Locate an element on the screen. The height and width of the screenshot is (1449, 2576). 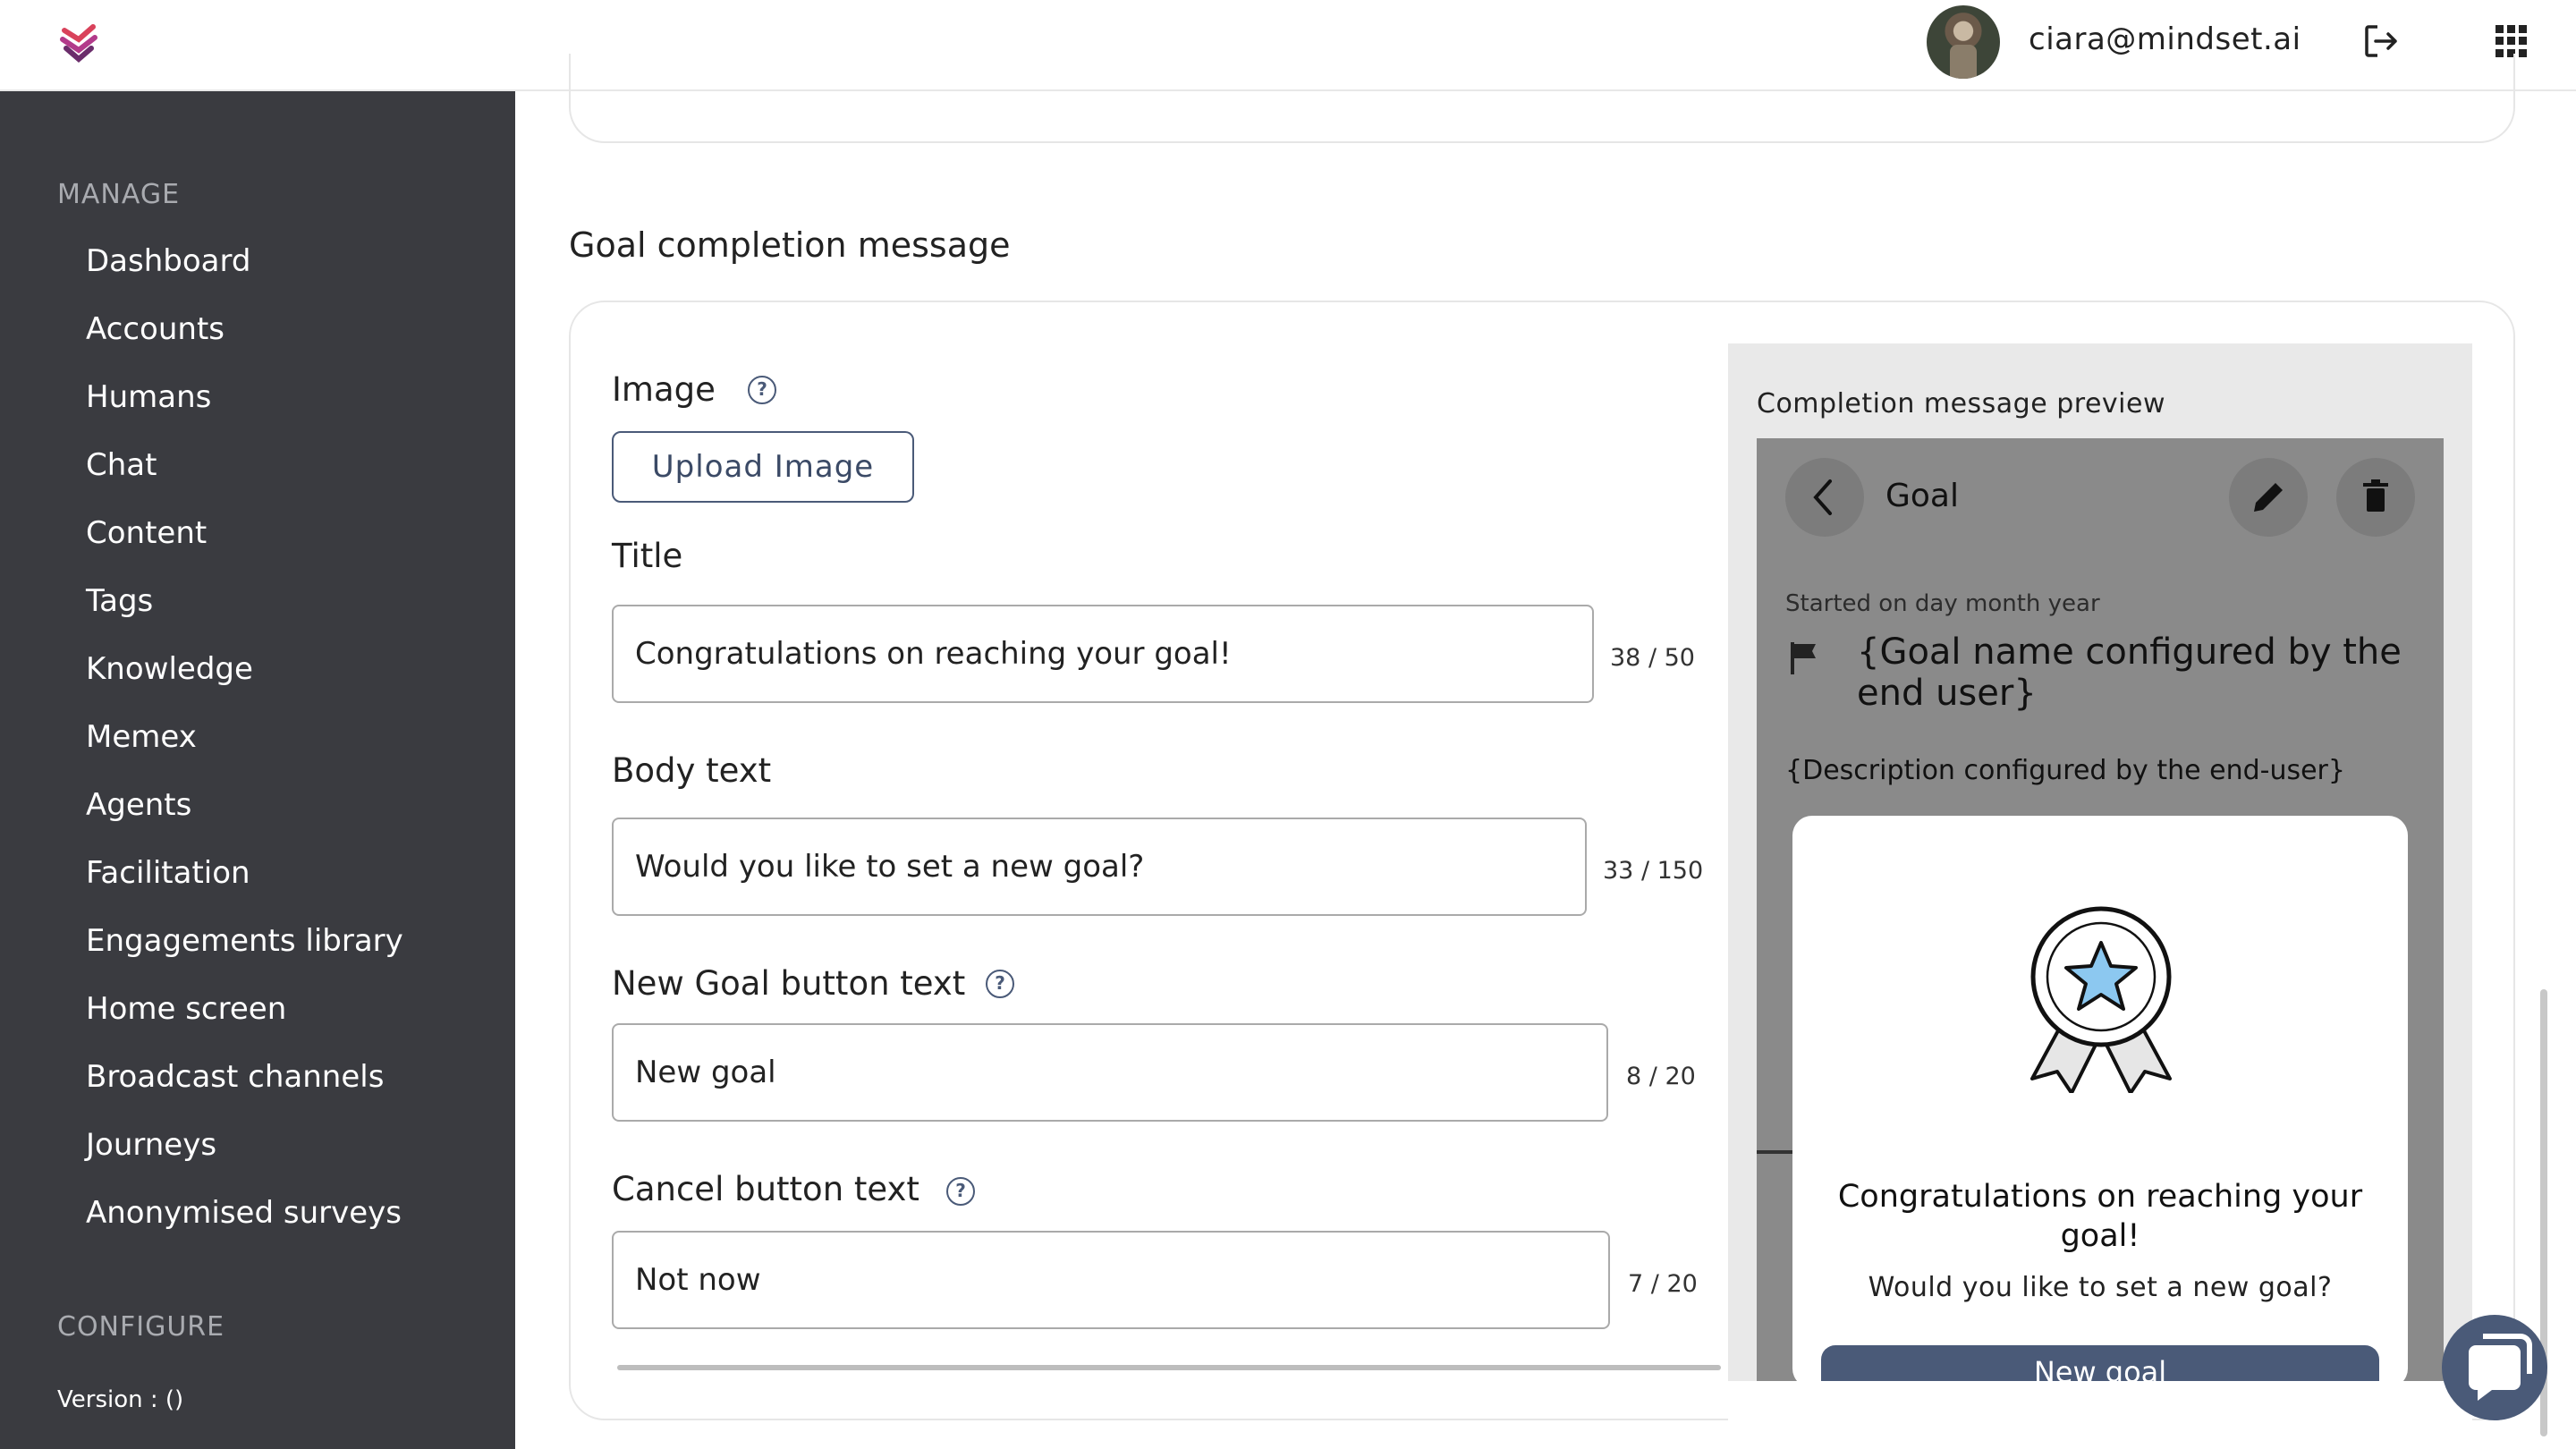
user-email: ciara@mindset.ai is located at coordinates (2165, 39).